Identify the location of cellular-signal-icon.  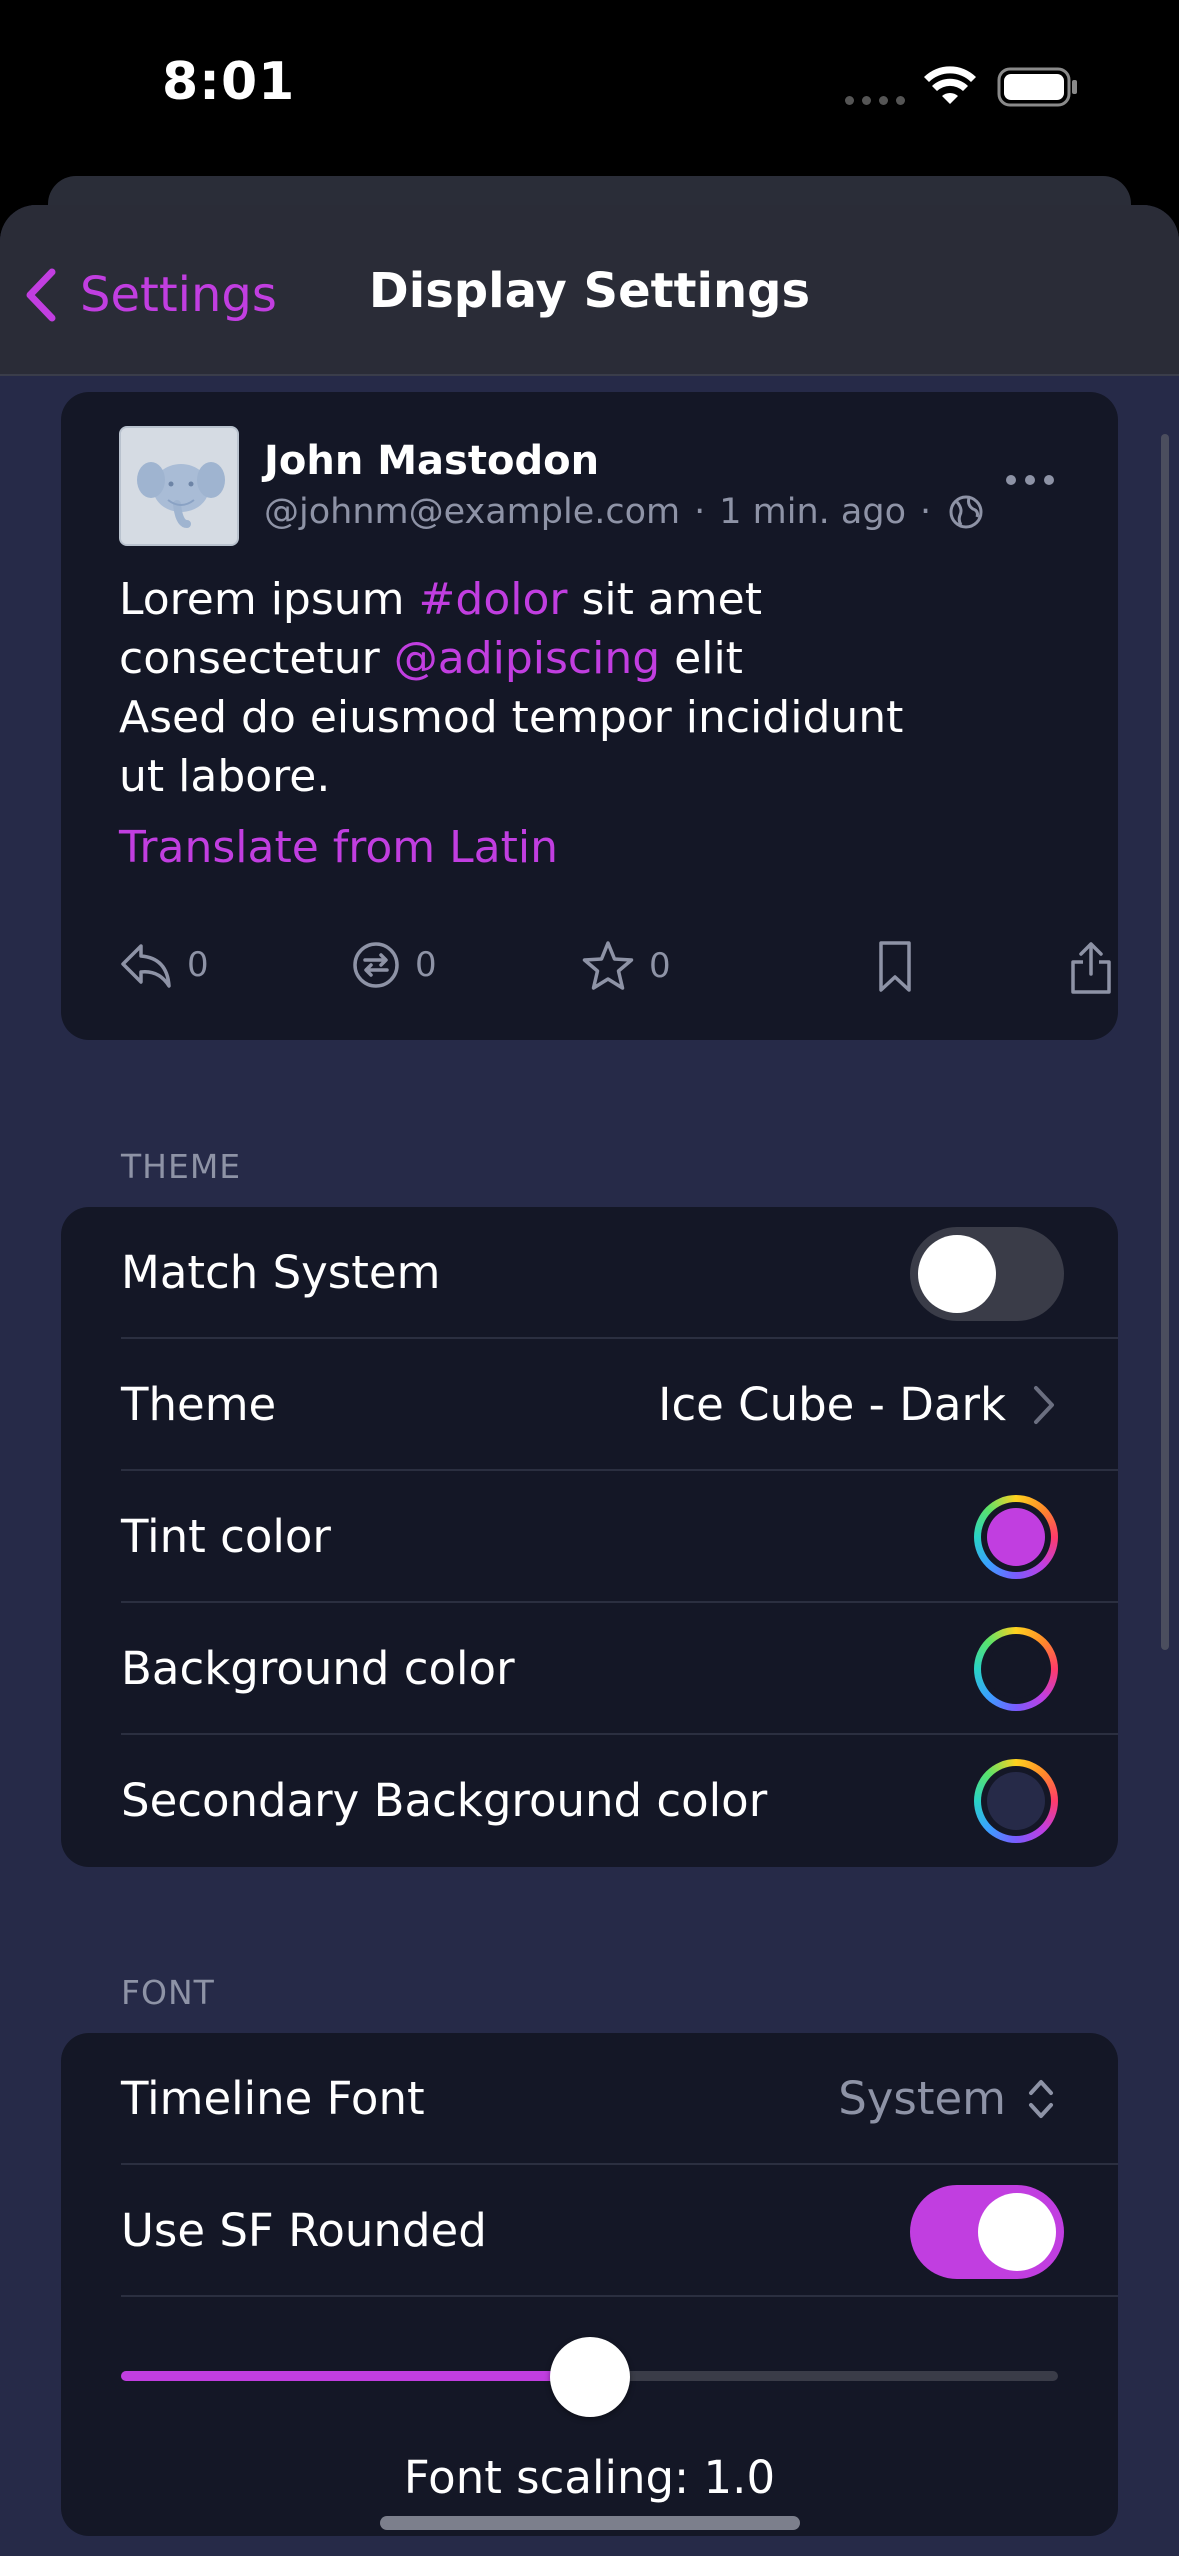
(875, 101).